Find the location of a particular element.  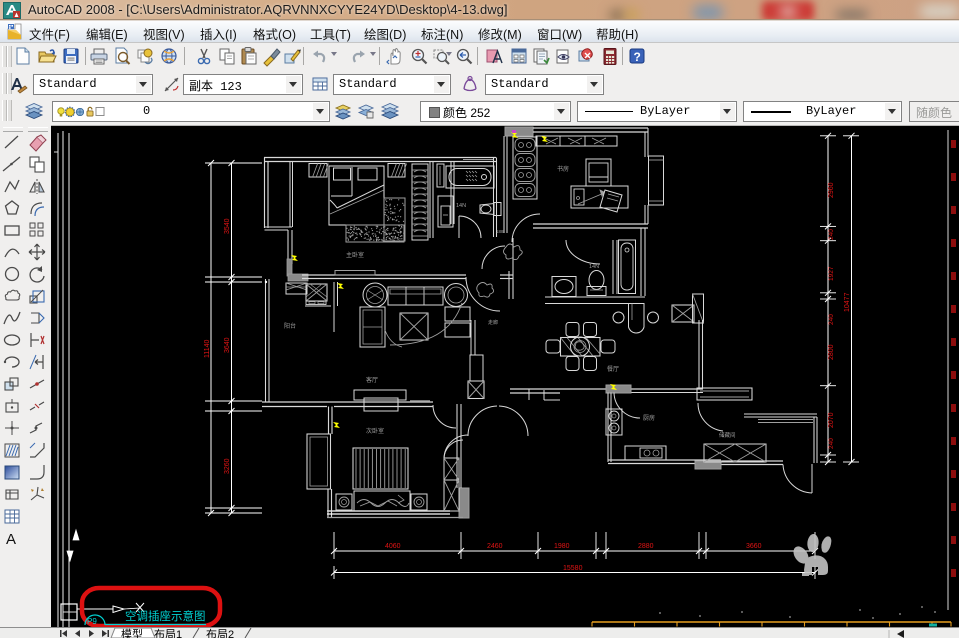

svg-text: 餐厅 is located at coordinates (613, 369).